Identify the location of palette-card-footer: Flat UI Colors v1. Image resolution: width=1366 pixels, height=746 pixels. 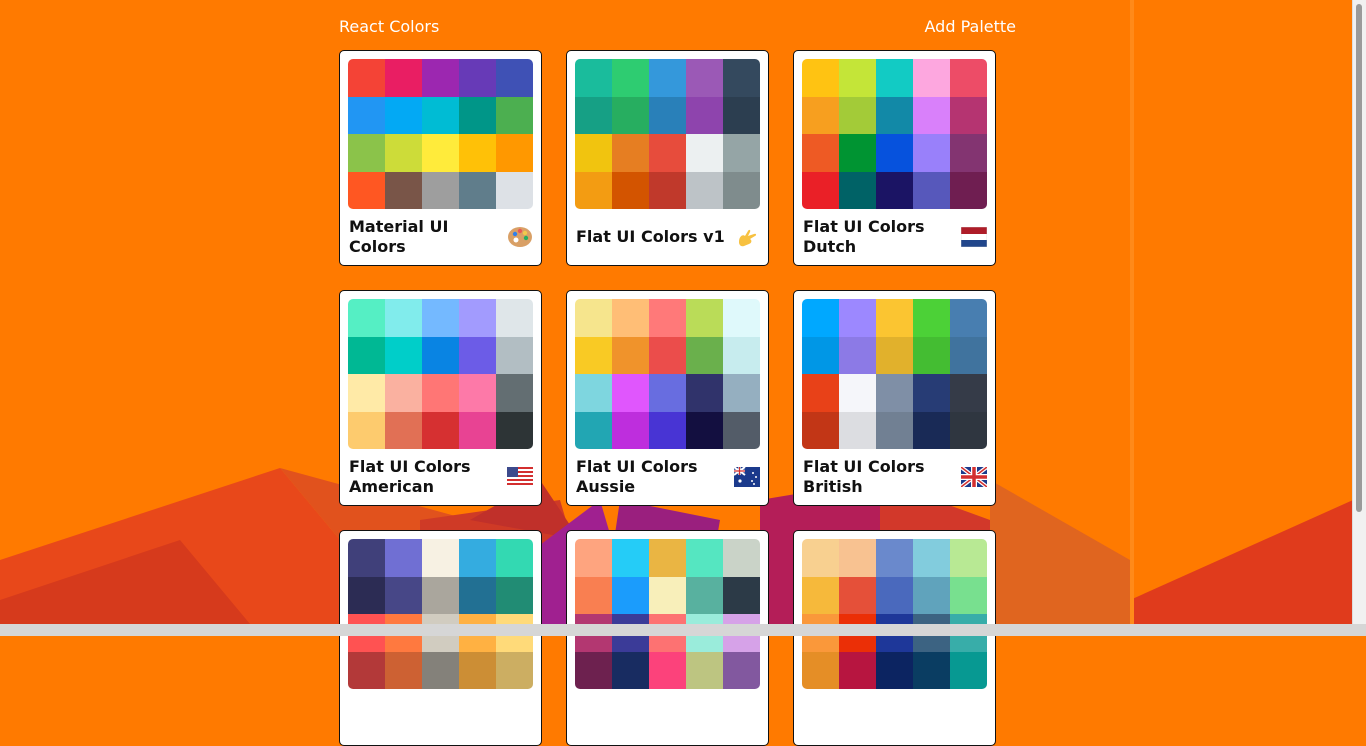
(668, 237).